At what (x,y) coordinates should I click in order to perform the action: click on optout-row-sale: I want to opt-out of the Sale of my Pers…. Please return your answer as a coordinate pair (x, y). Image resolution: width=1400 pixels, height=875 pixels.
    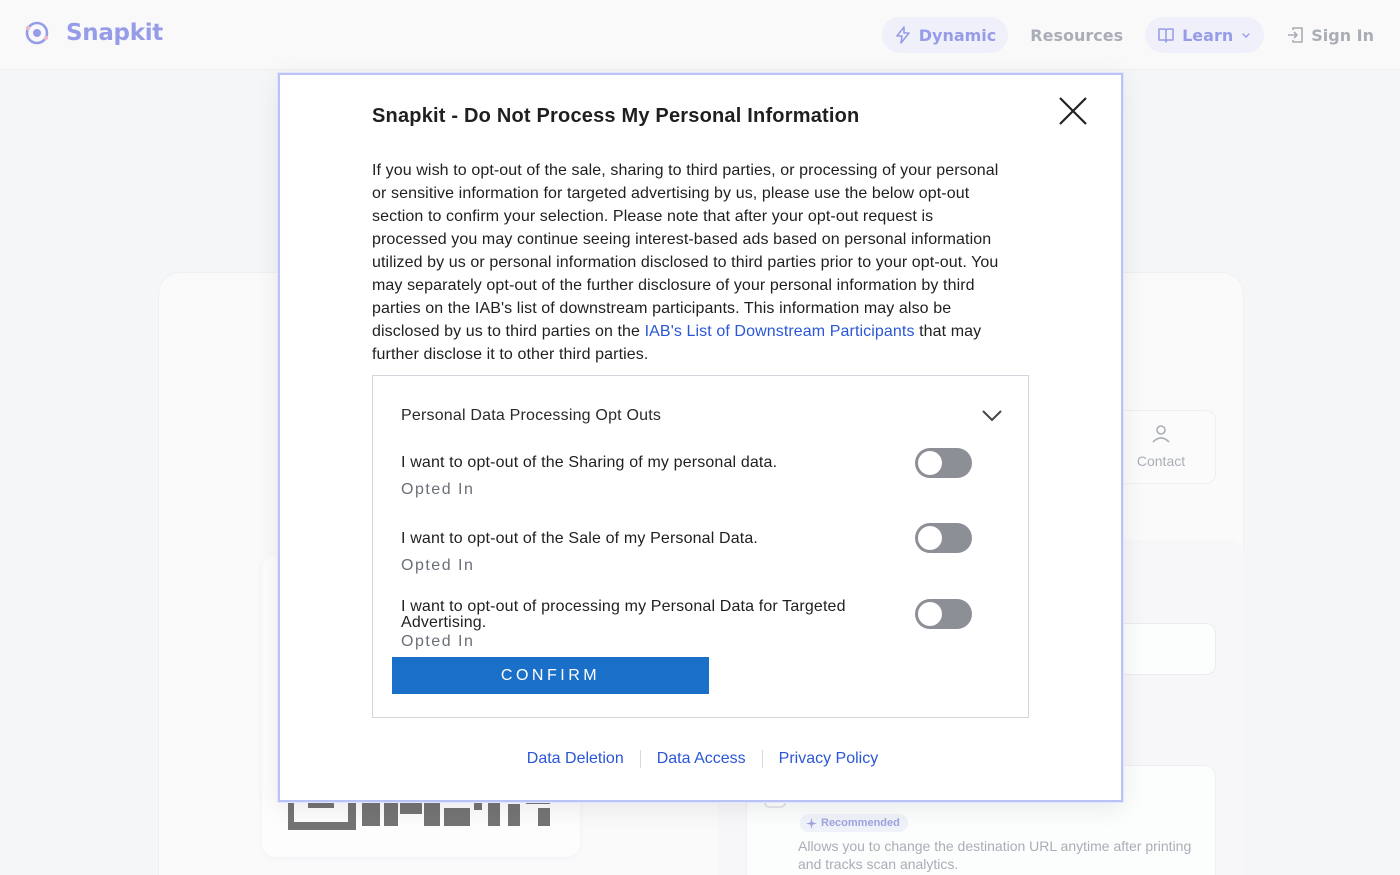
    Looking at the image, I should click on (701, 553).